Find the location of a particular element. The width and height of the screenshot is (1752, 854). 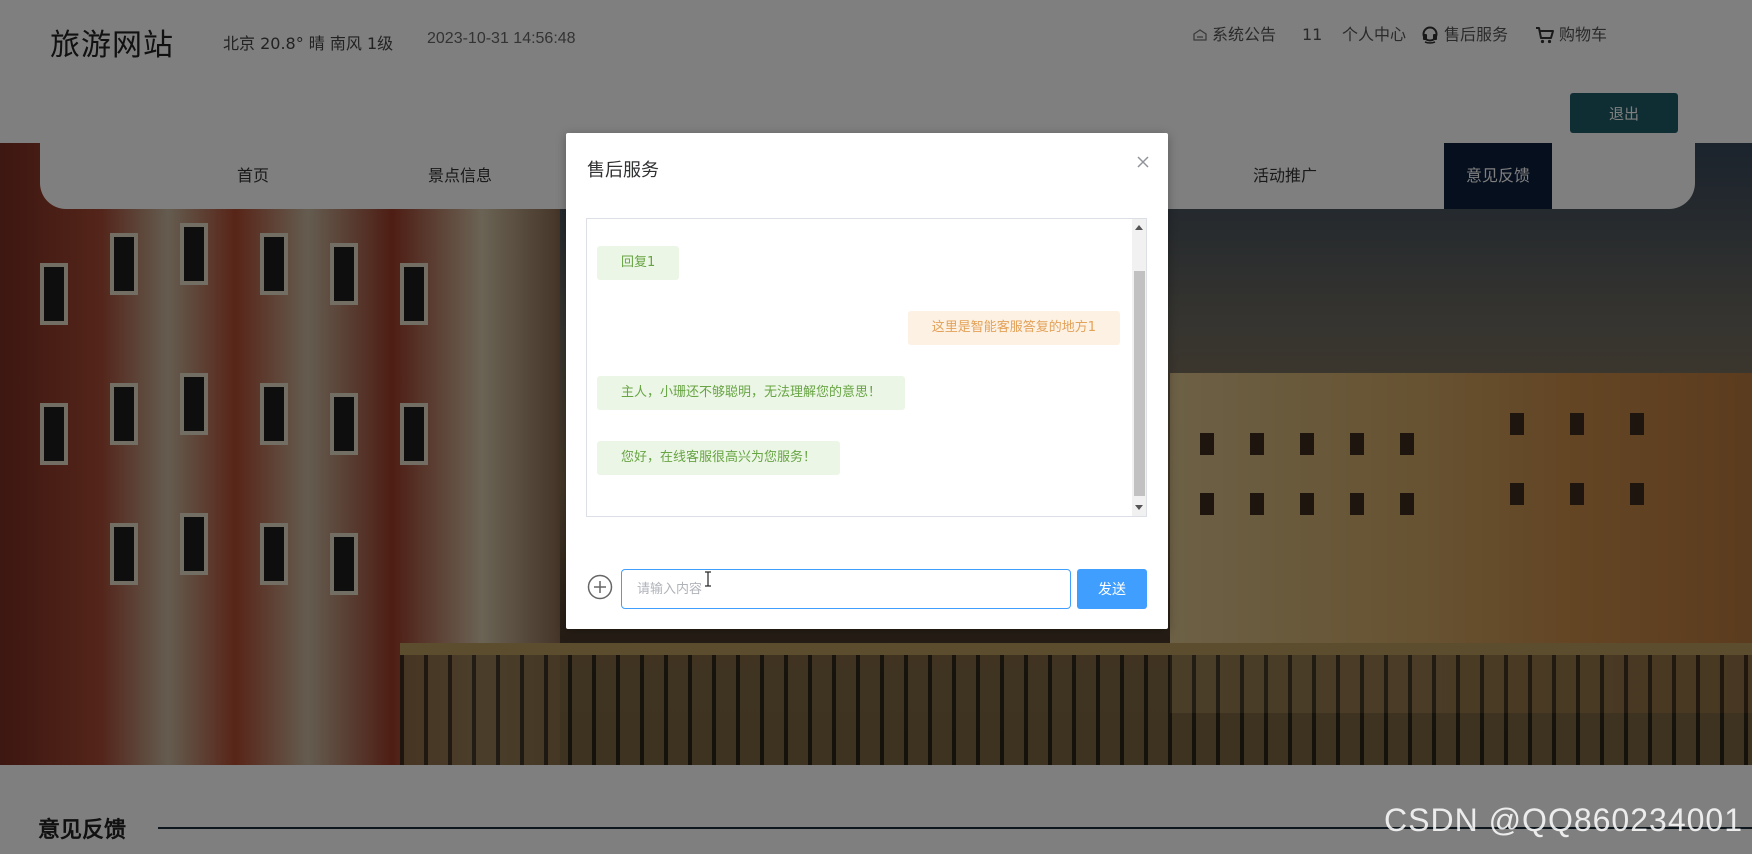

scroll-down-arrow-icon is located at coordinates (1139, 507).